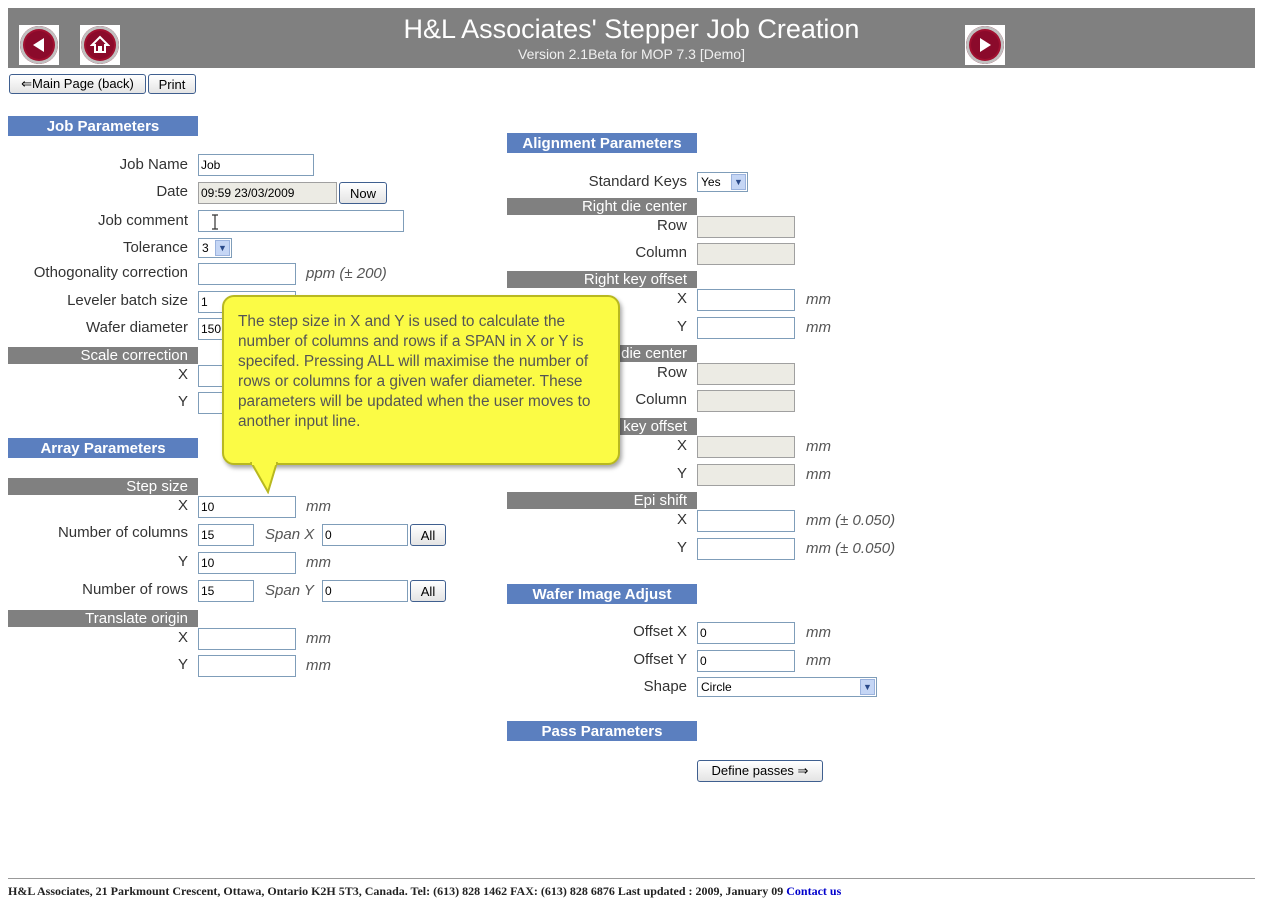 This screenshot has width=1263, height=899. Describe the element at coordinates (103, 355) in the screenshot. I see `scale-correction-header: Scale correction` at that location.